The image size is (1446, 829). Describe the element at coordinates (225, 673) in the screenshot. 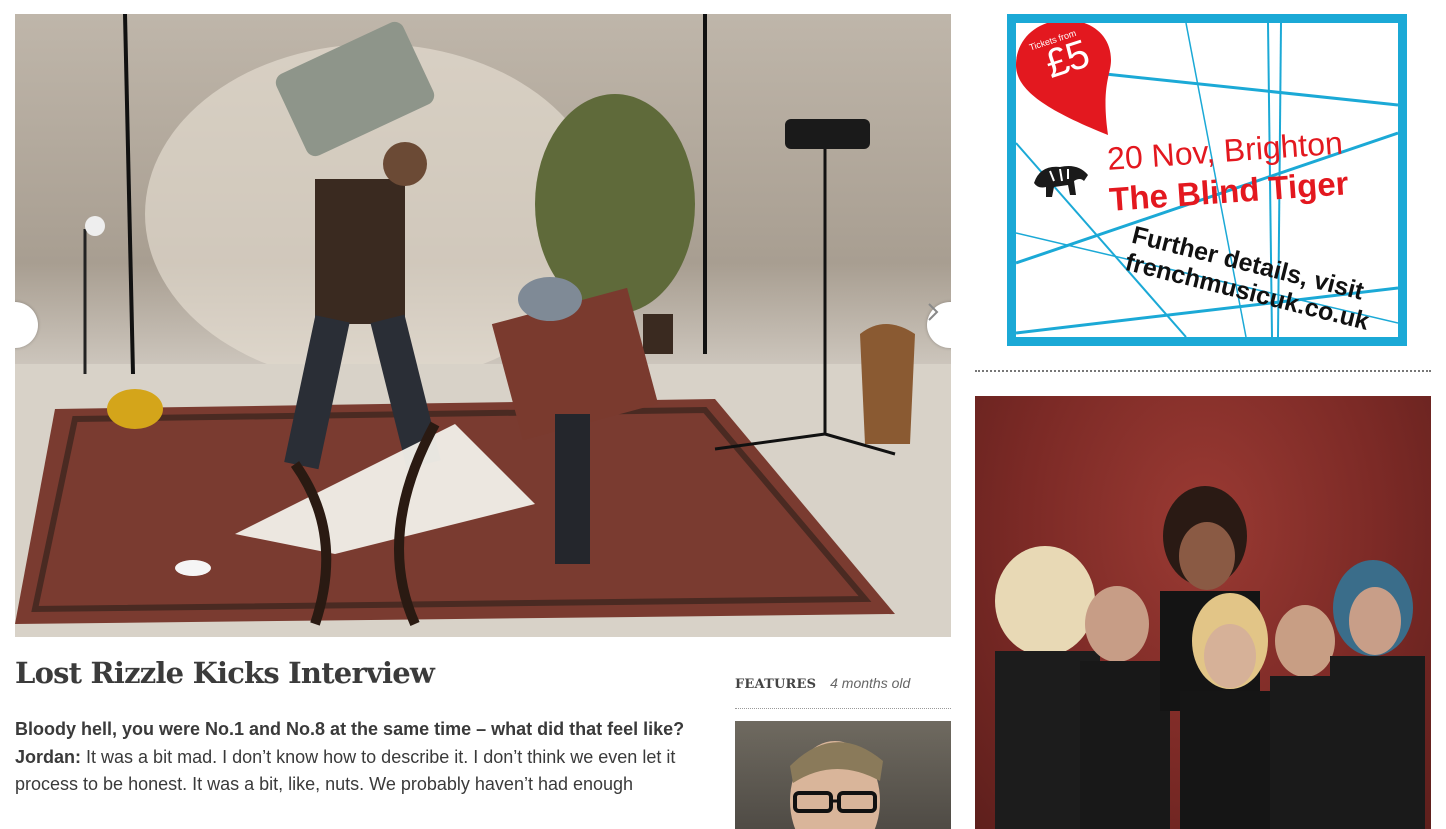

I see `article-title: Lost Rizzle Kicks Interview` at that location.